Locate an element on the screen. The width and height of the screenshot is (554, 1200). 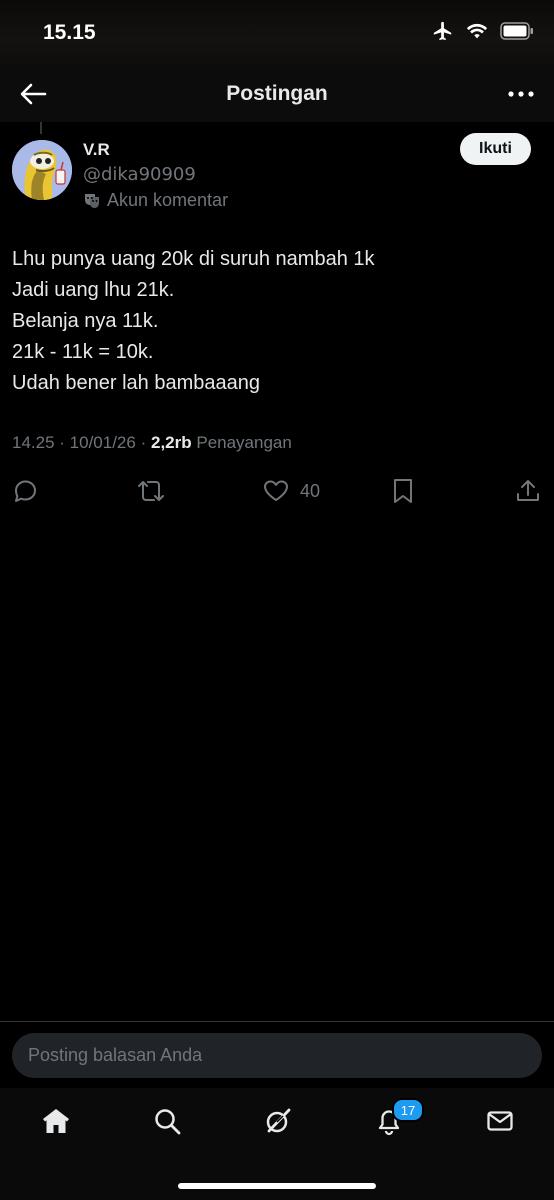
mail-icon is located at coordinates (500, 1121).